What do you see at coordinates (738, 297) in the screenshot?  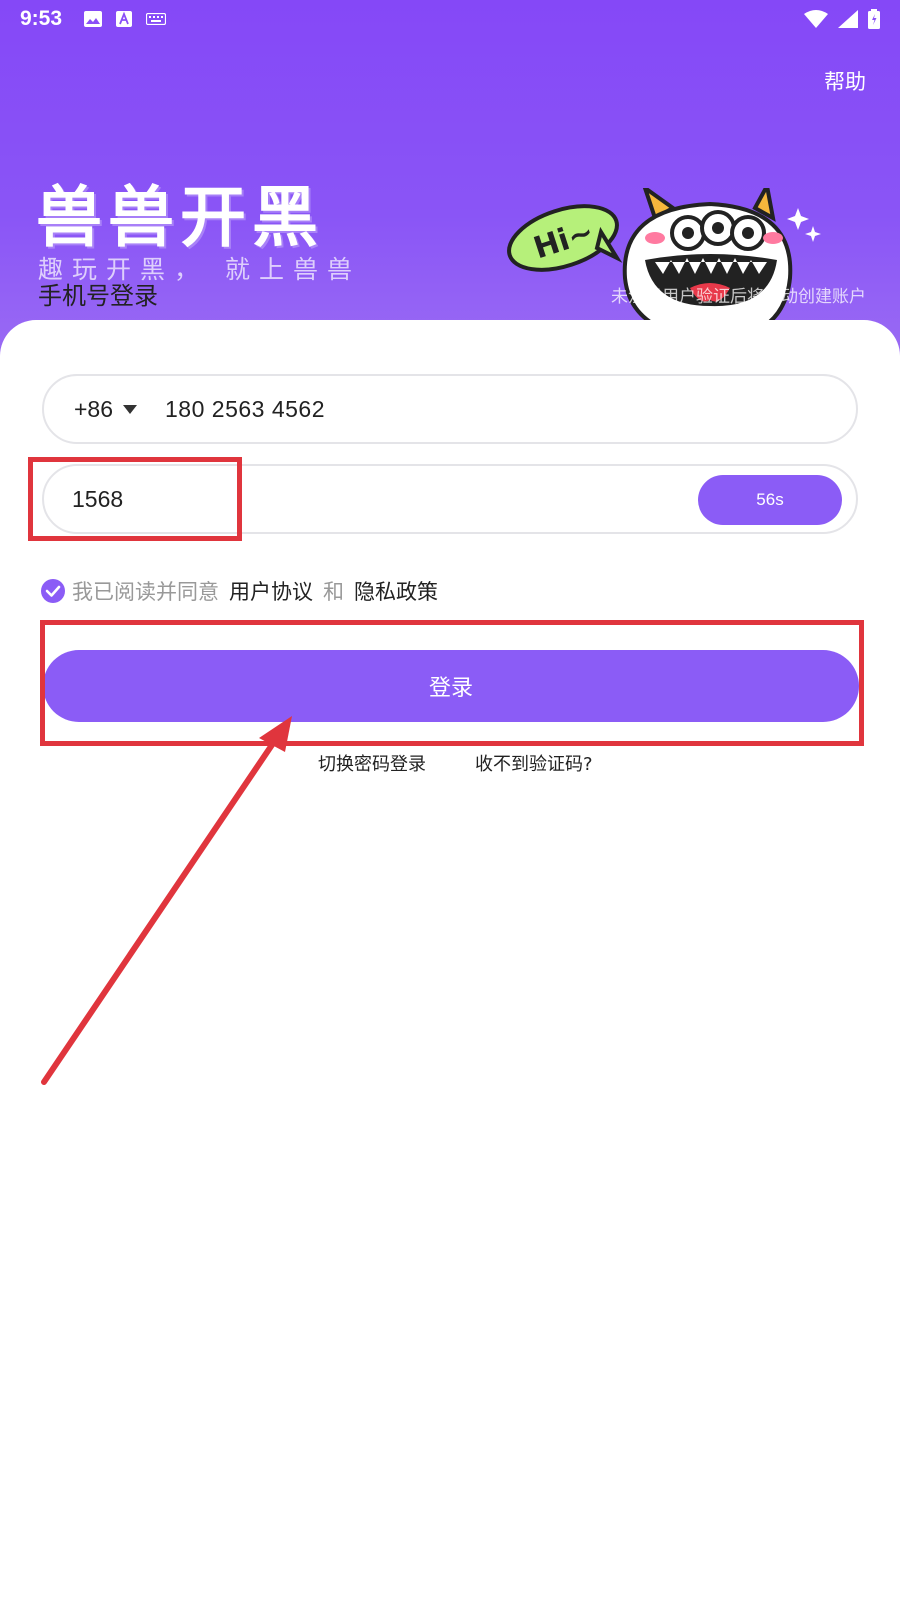 I see `auto-create-hint: 未注册用户验证后将自动创建账户` at bounding box center [738, 297].